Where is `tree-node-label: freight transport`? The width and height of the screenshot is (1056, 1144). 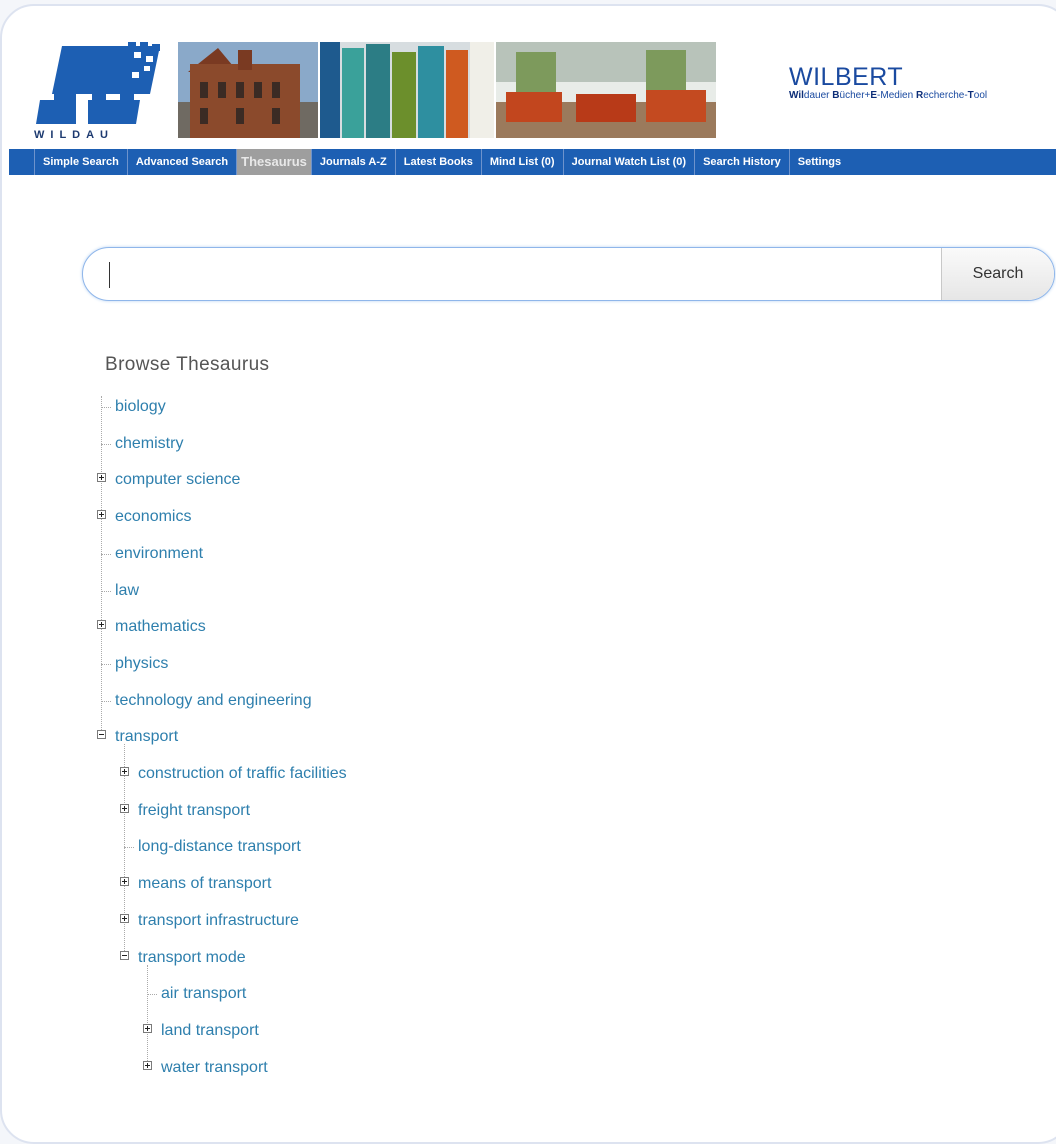
tree-node-label: freight transport is located at coordinates (194, 811).